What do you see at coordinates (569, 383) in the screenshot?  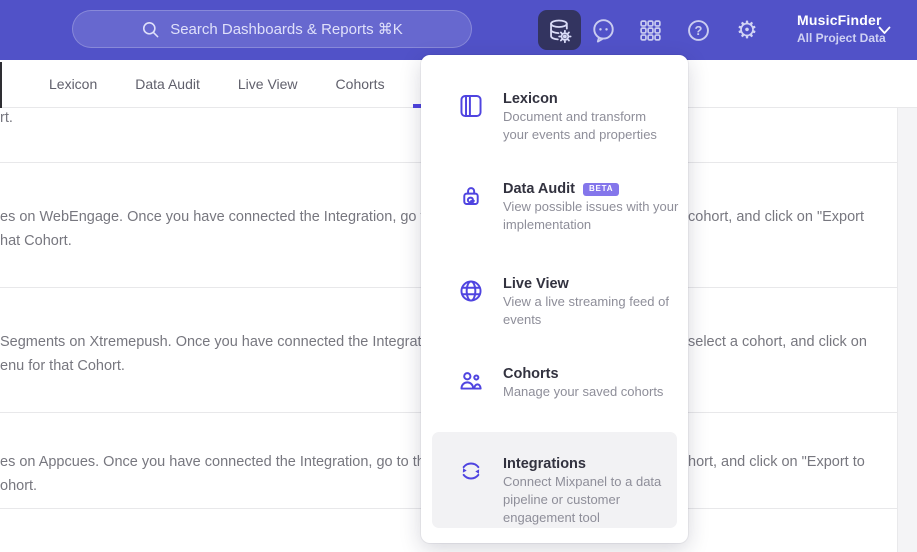 I see `menu-item-cohorts: Cohorts Manage your saved cohorts` at bounding box center [569, 383].